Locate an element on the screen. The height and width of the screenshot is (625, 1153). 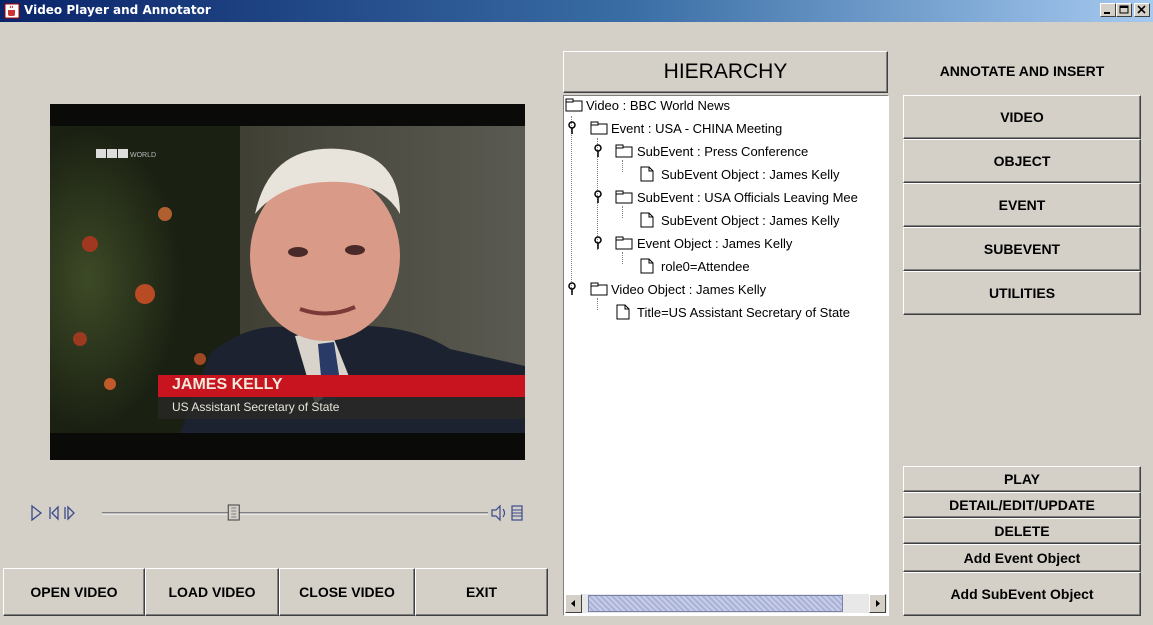
object-button: OBJECT is located at coordinates (1022, 161).